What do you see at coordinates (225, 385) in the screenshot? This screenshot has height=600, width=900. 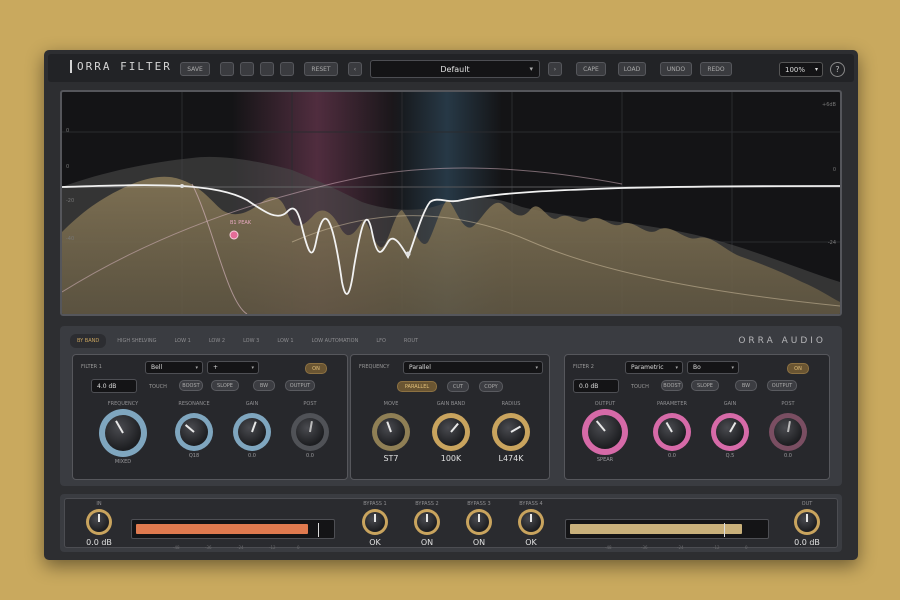 I see `slope-button: SLOPE` at bounding box center [225, 385].